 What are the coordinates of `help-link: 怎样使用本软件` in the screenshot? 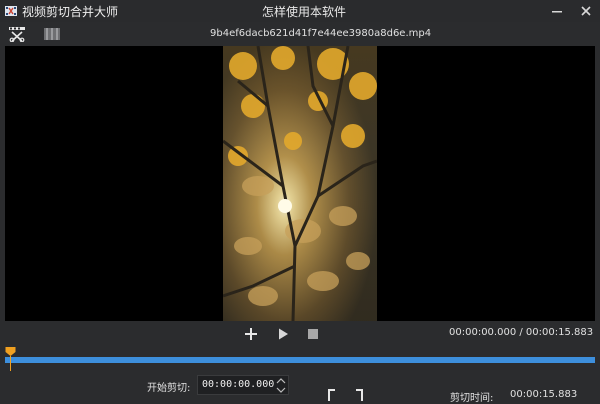 It's located at (304, 11).